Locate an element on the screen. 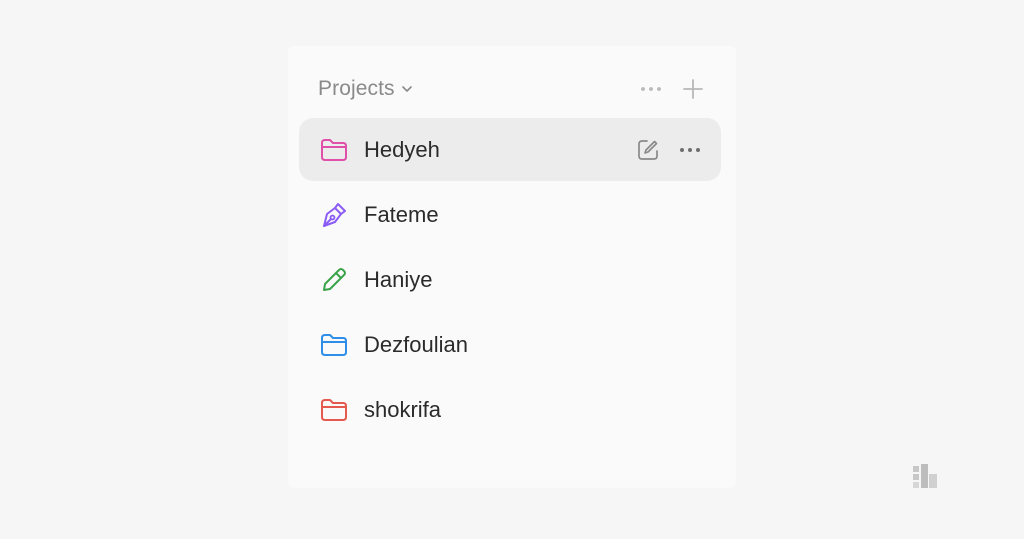 This screenshot has width=1024, height=539. project-more-button is located at coordinates (690, 150).